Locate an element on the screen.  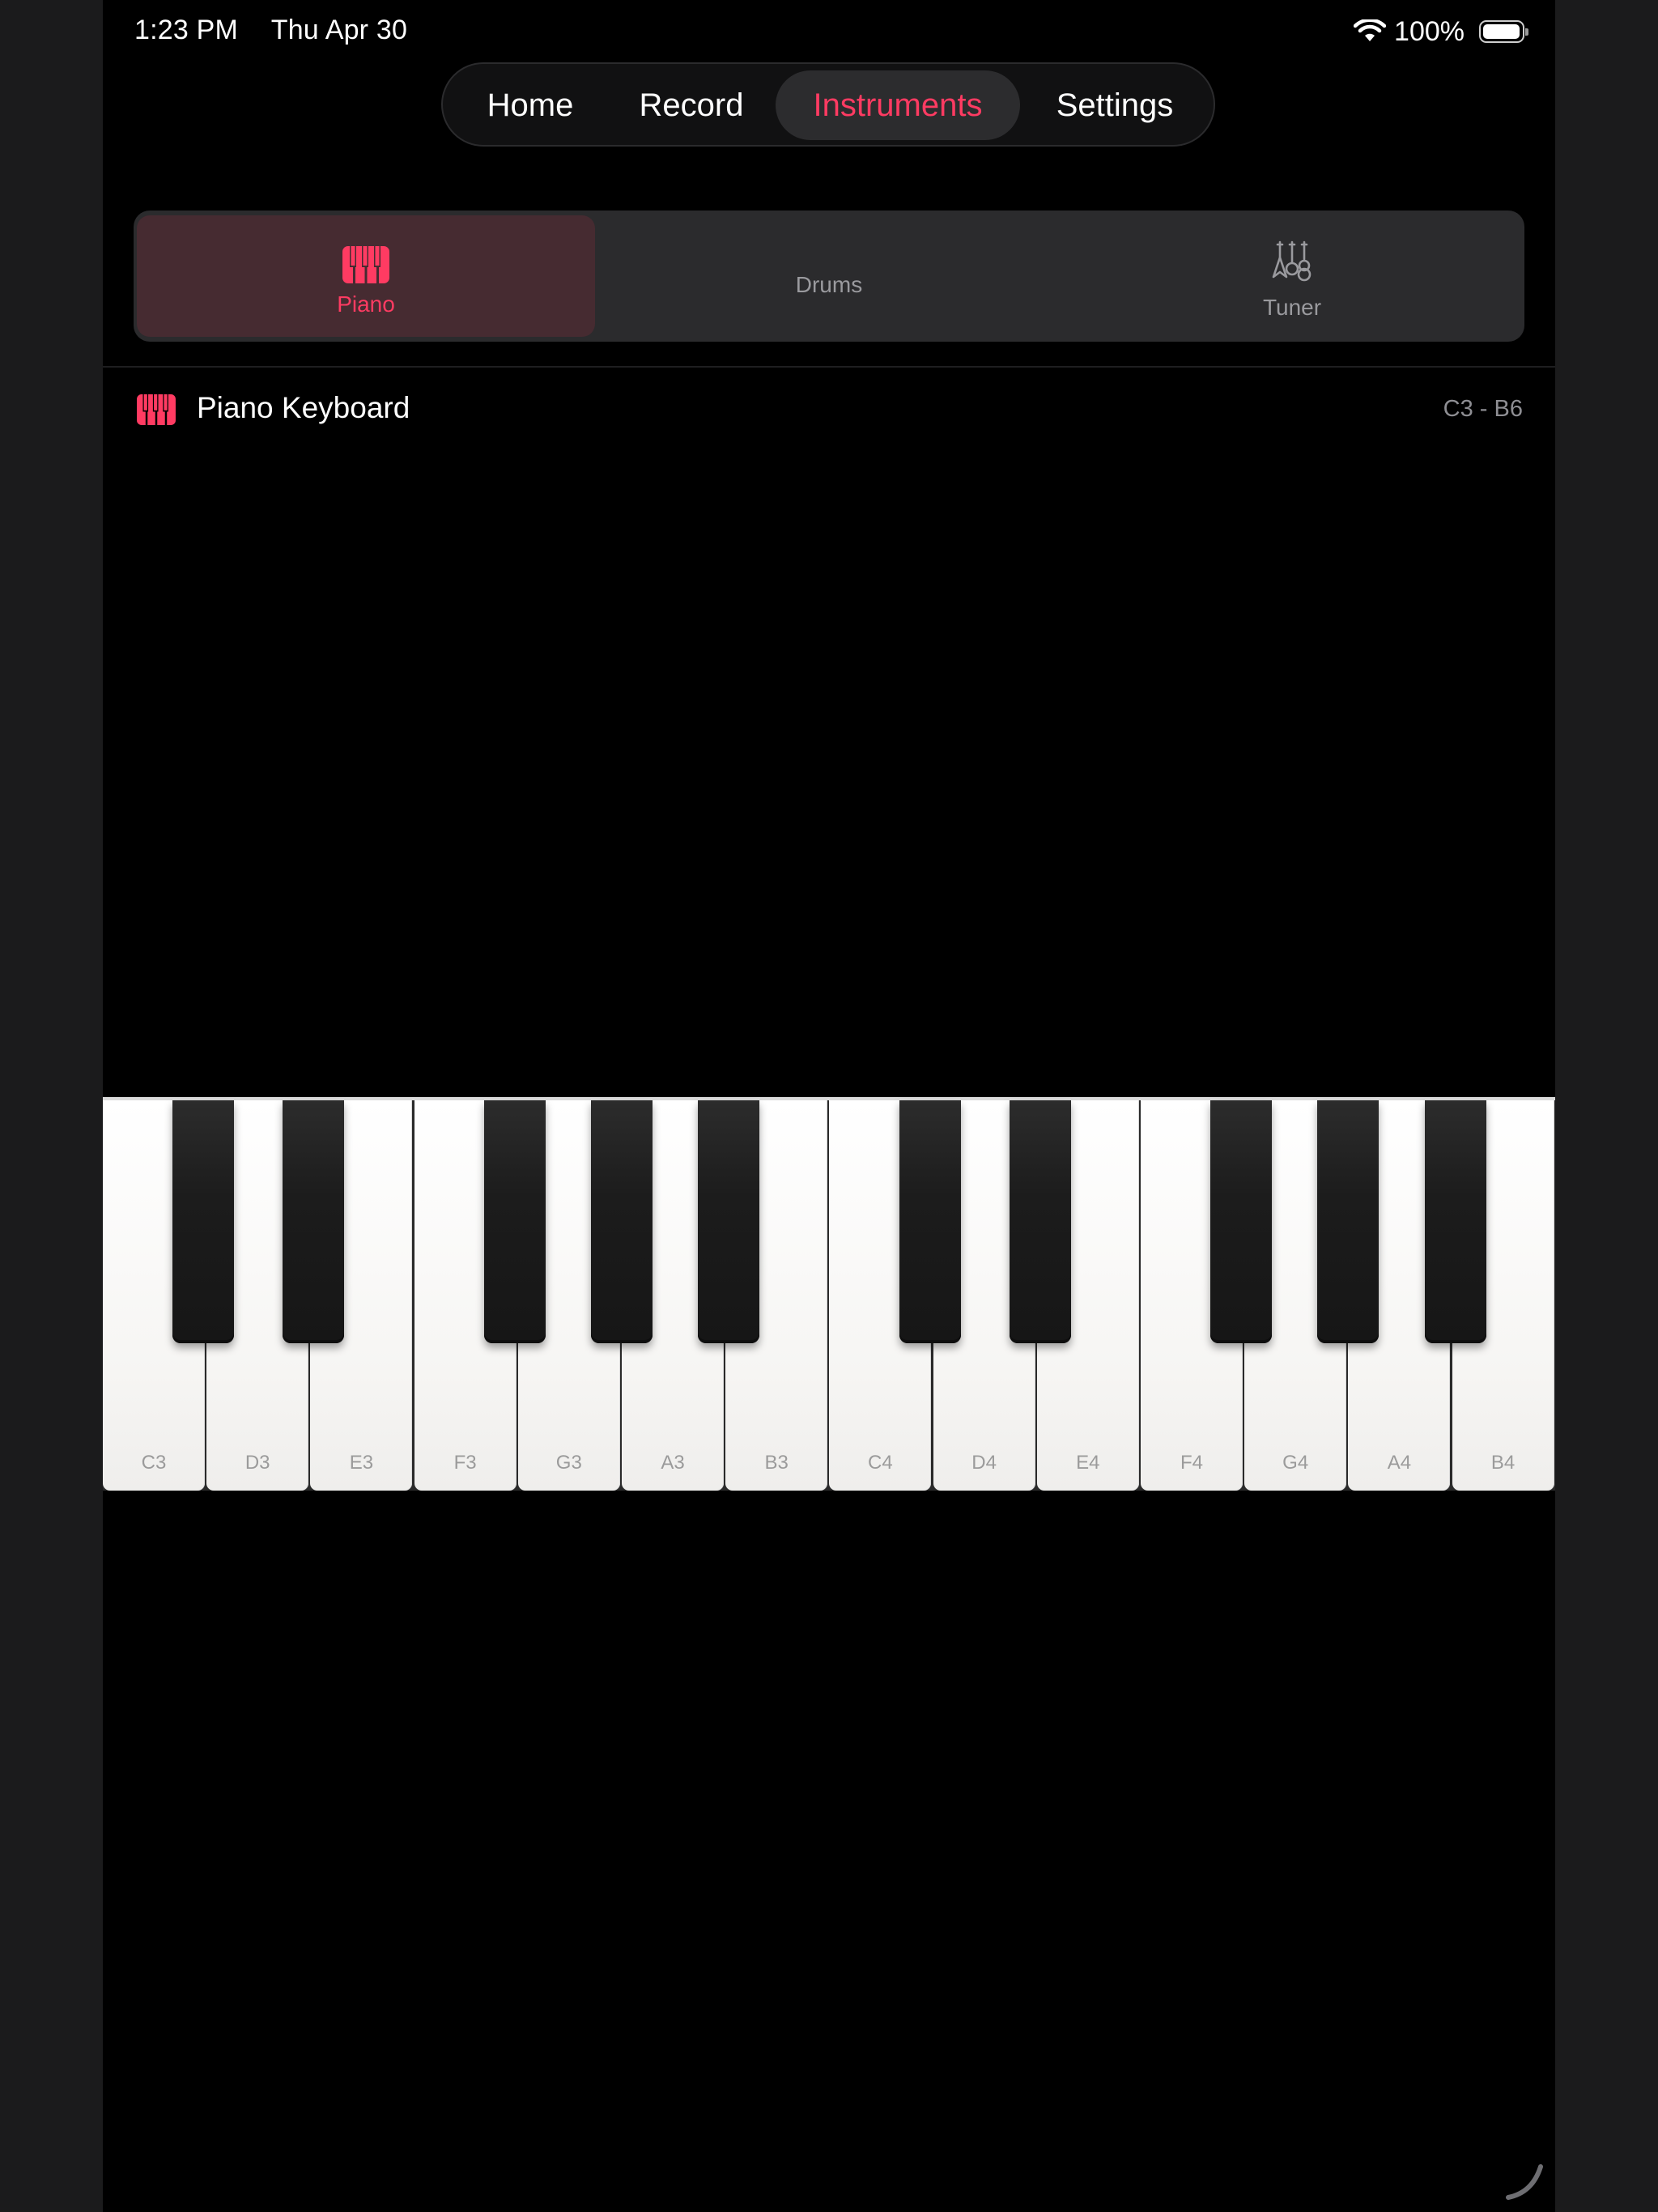
nav-settings: Settings is located at coordinates (1115, 105).